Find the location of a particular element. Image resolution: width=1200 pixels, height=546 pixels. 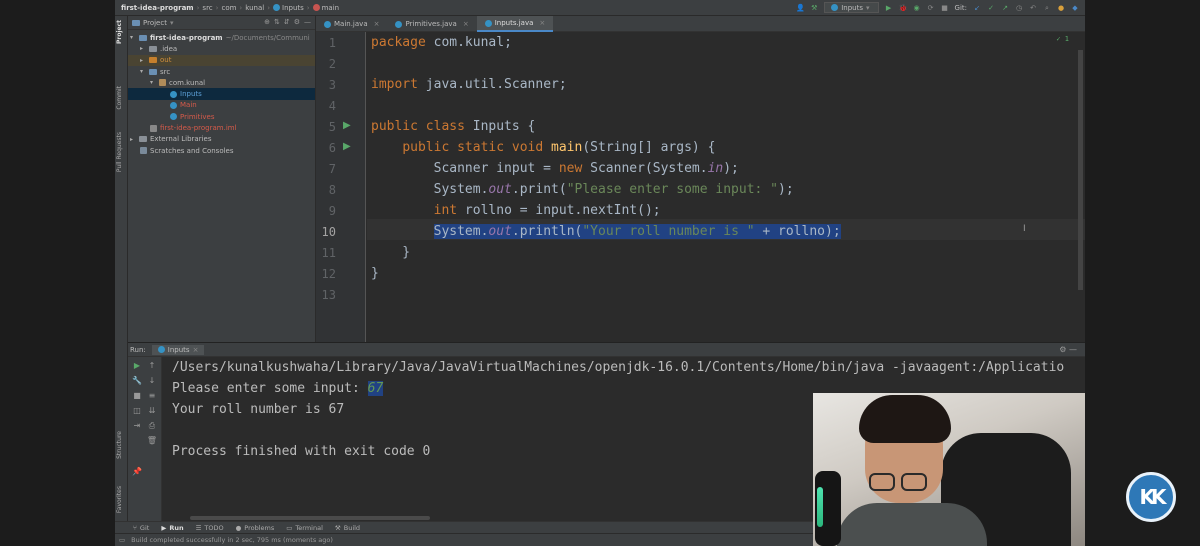

console-user-input: 67 is located at coordinates (375, 388).